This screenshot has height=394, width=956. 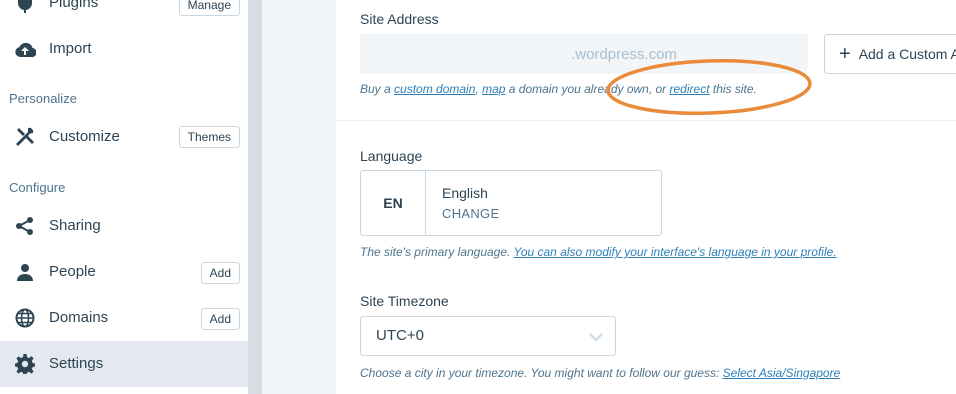 I want to click on language-change: CHANGE, so click(x=470, y=213).